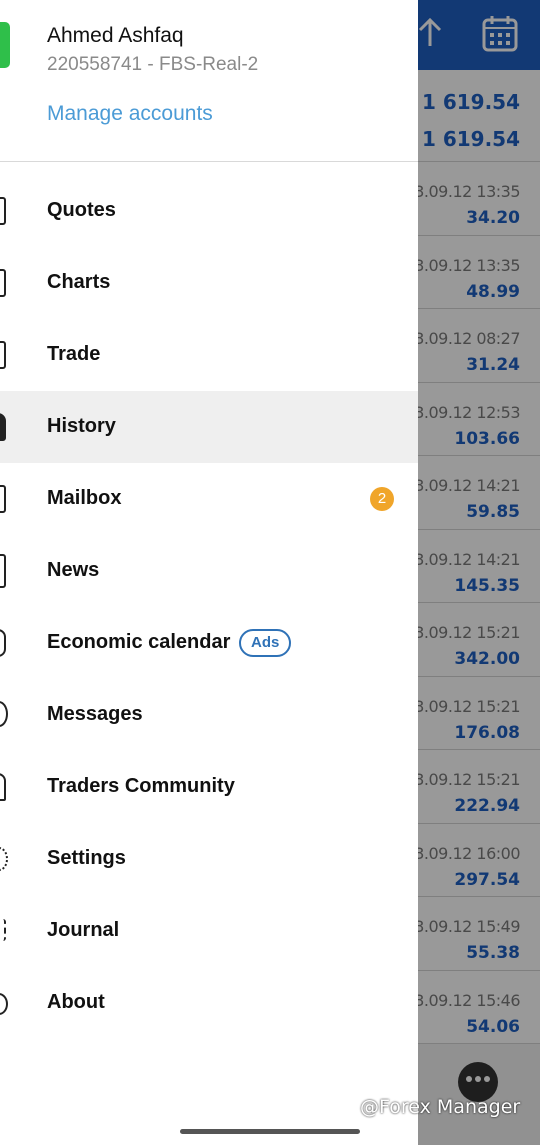  What do you see at coordinates (95, 714) in the screenshot?
I see `menu-item-label: Messages` at bounding box center [95, 714].